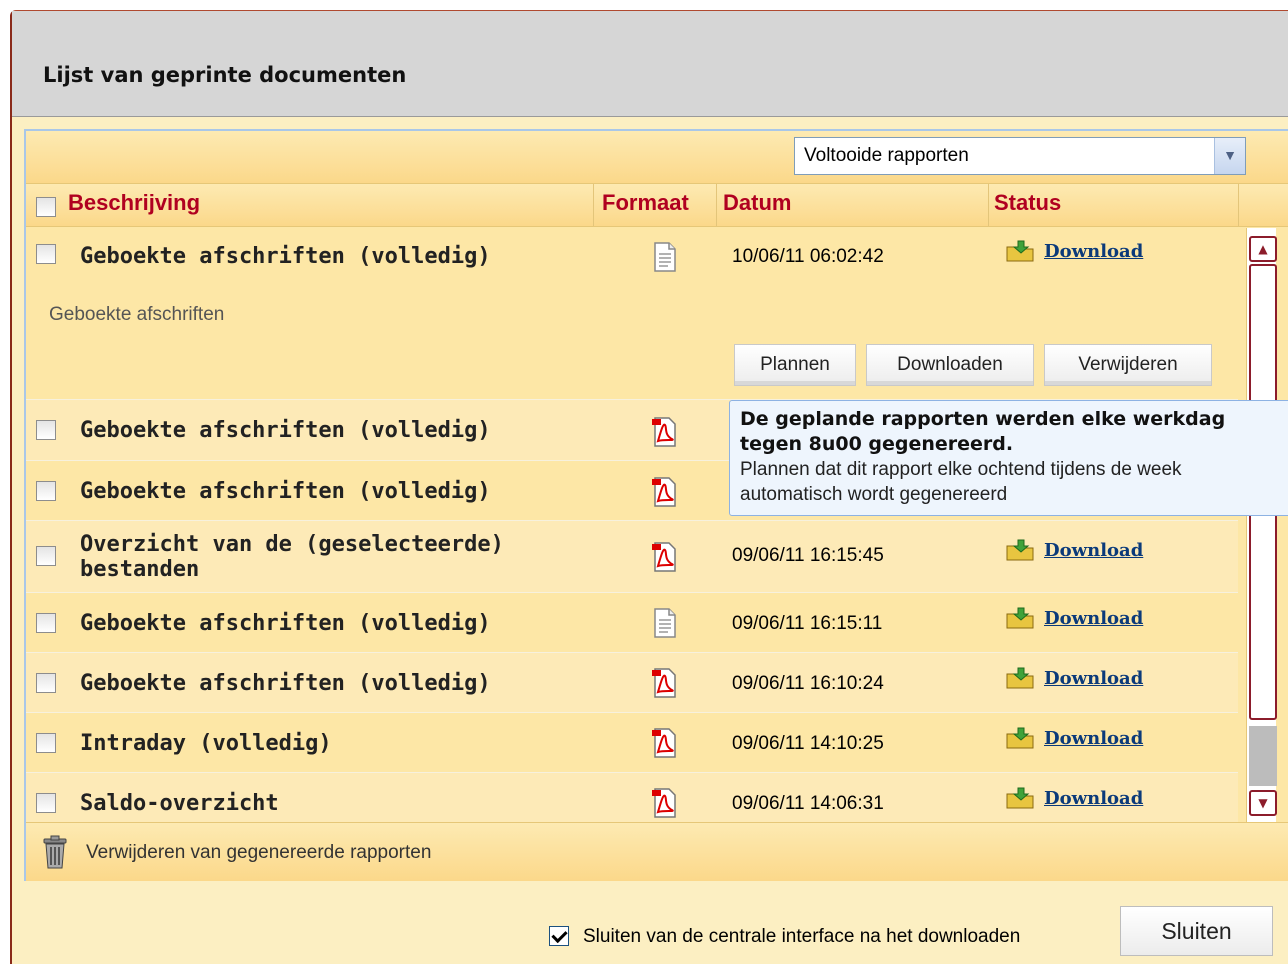 This screenshot has width=1288, height=964. Describe the element at coordinates (650, 64) in the screenshot. I see `title-bar: Lijst van geprinte documenten` at that location.